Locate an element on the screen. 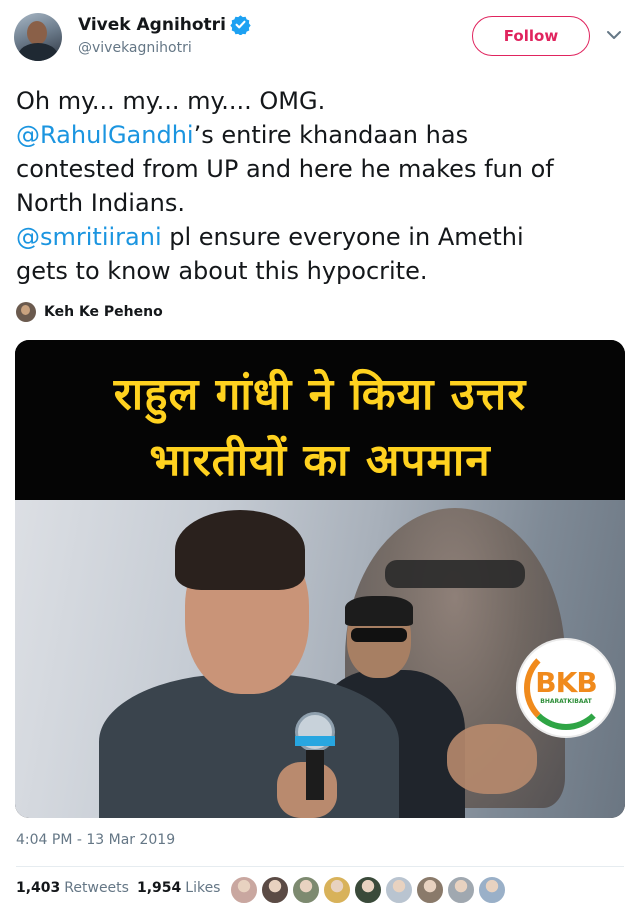  author-handle: @vivekagnihotri is located at coordinates (135, 48).